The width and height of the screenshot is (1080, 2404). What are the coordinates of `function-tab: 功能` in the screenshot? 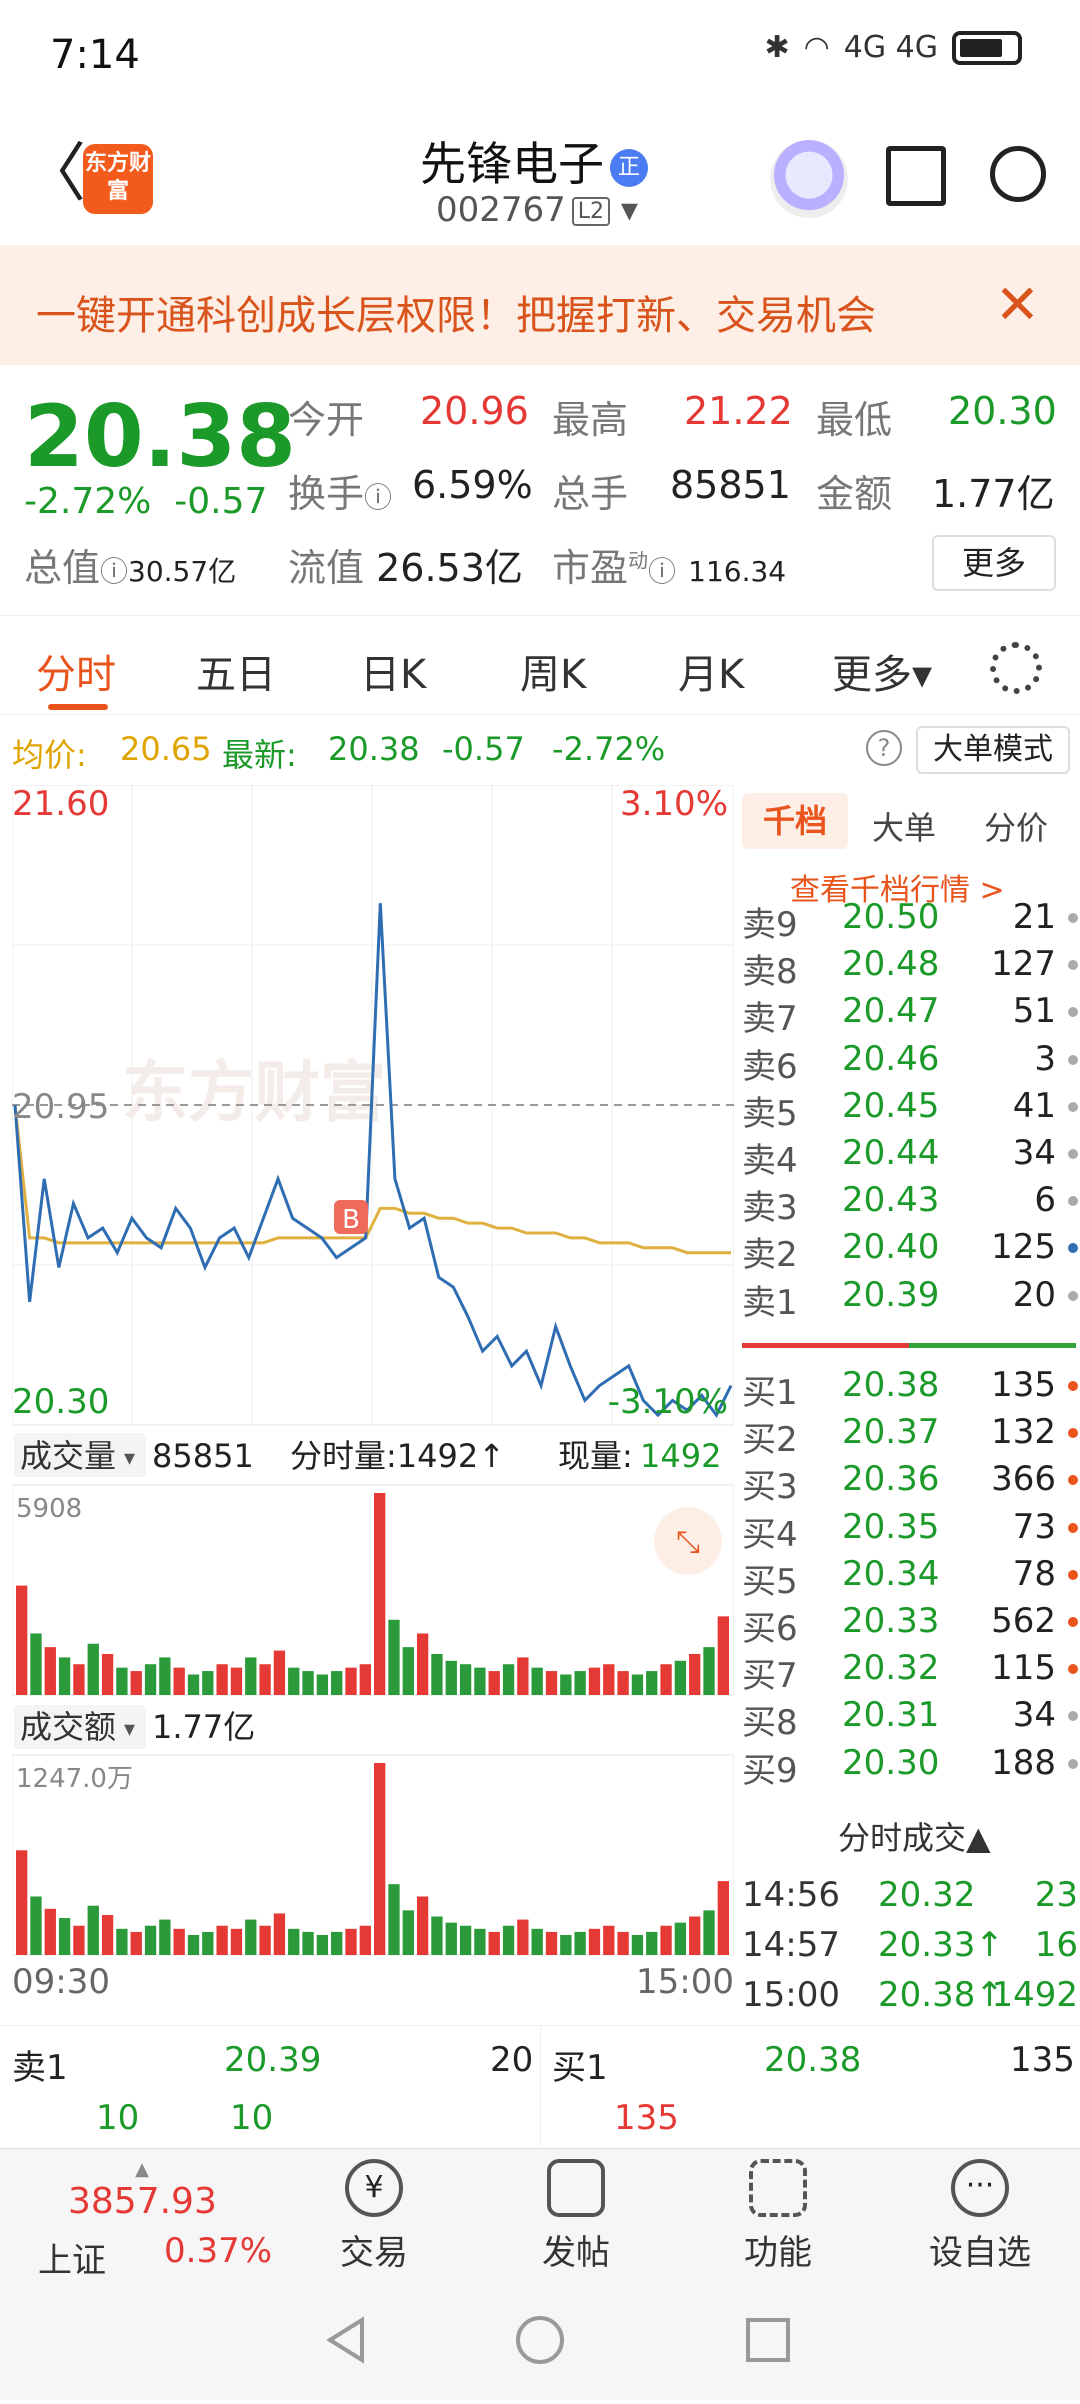 It's located at (778, 2216).